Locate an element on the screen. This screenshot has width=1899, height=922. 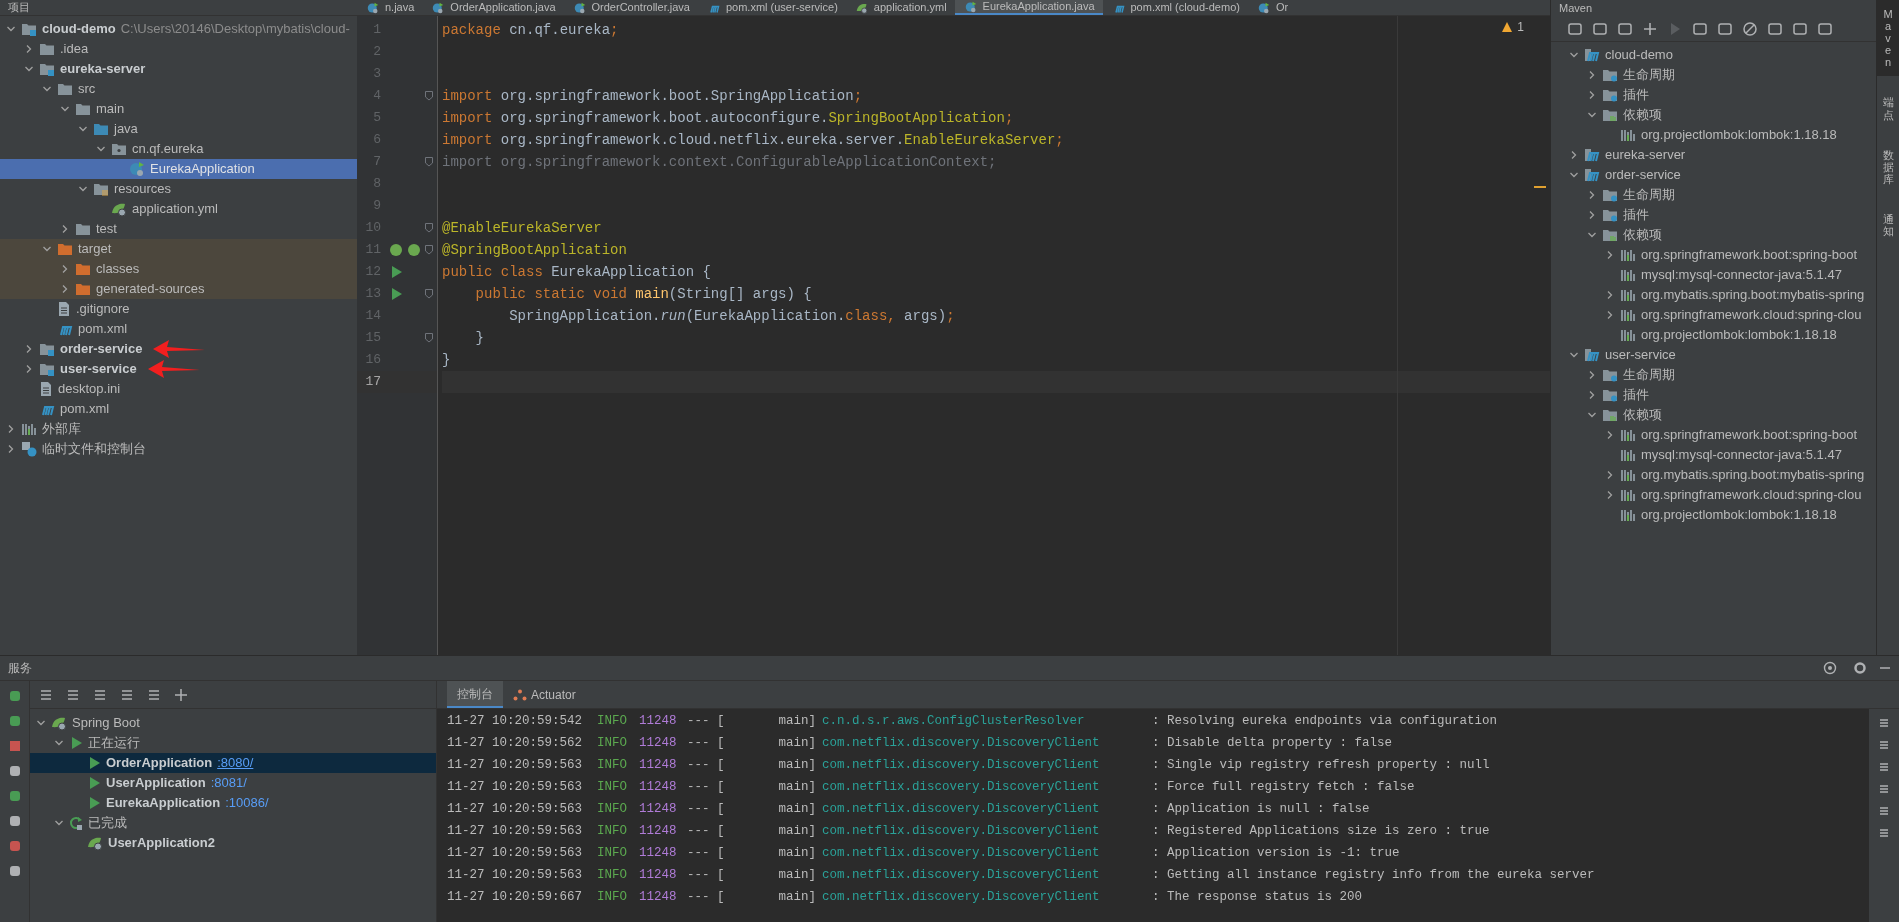
tree-row: java is located at coordinates (178, 129).